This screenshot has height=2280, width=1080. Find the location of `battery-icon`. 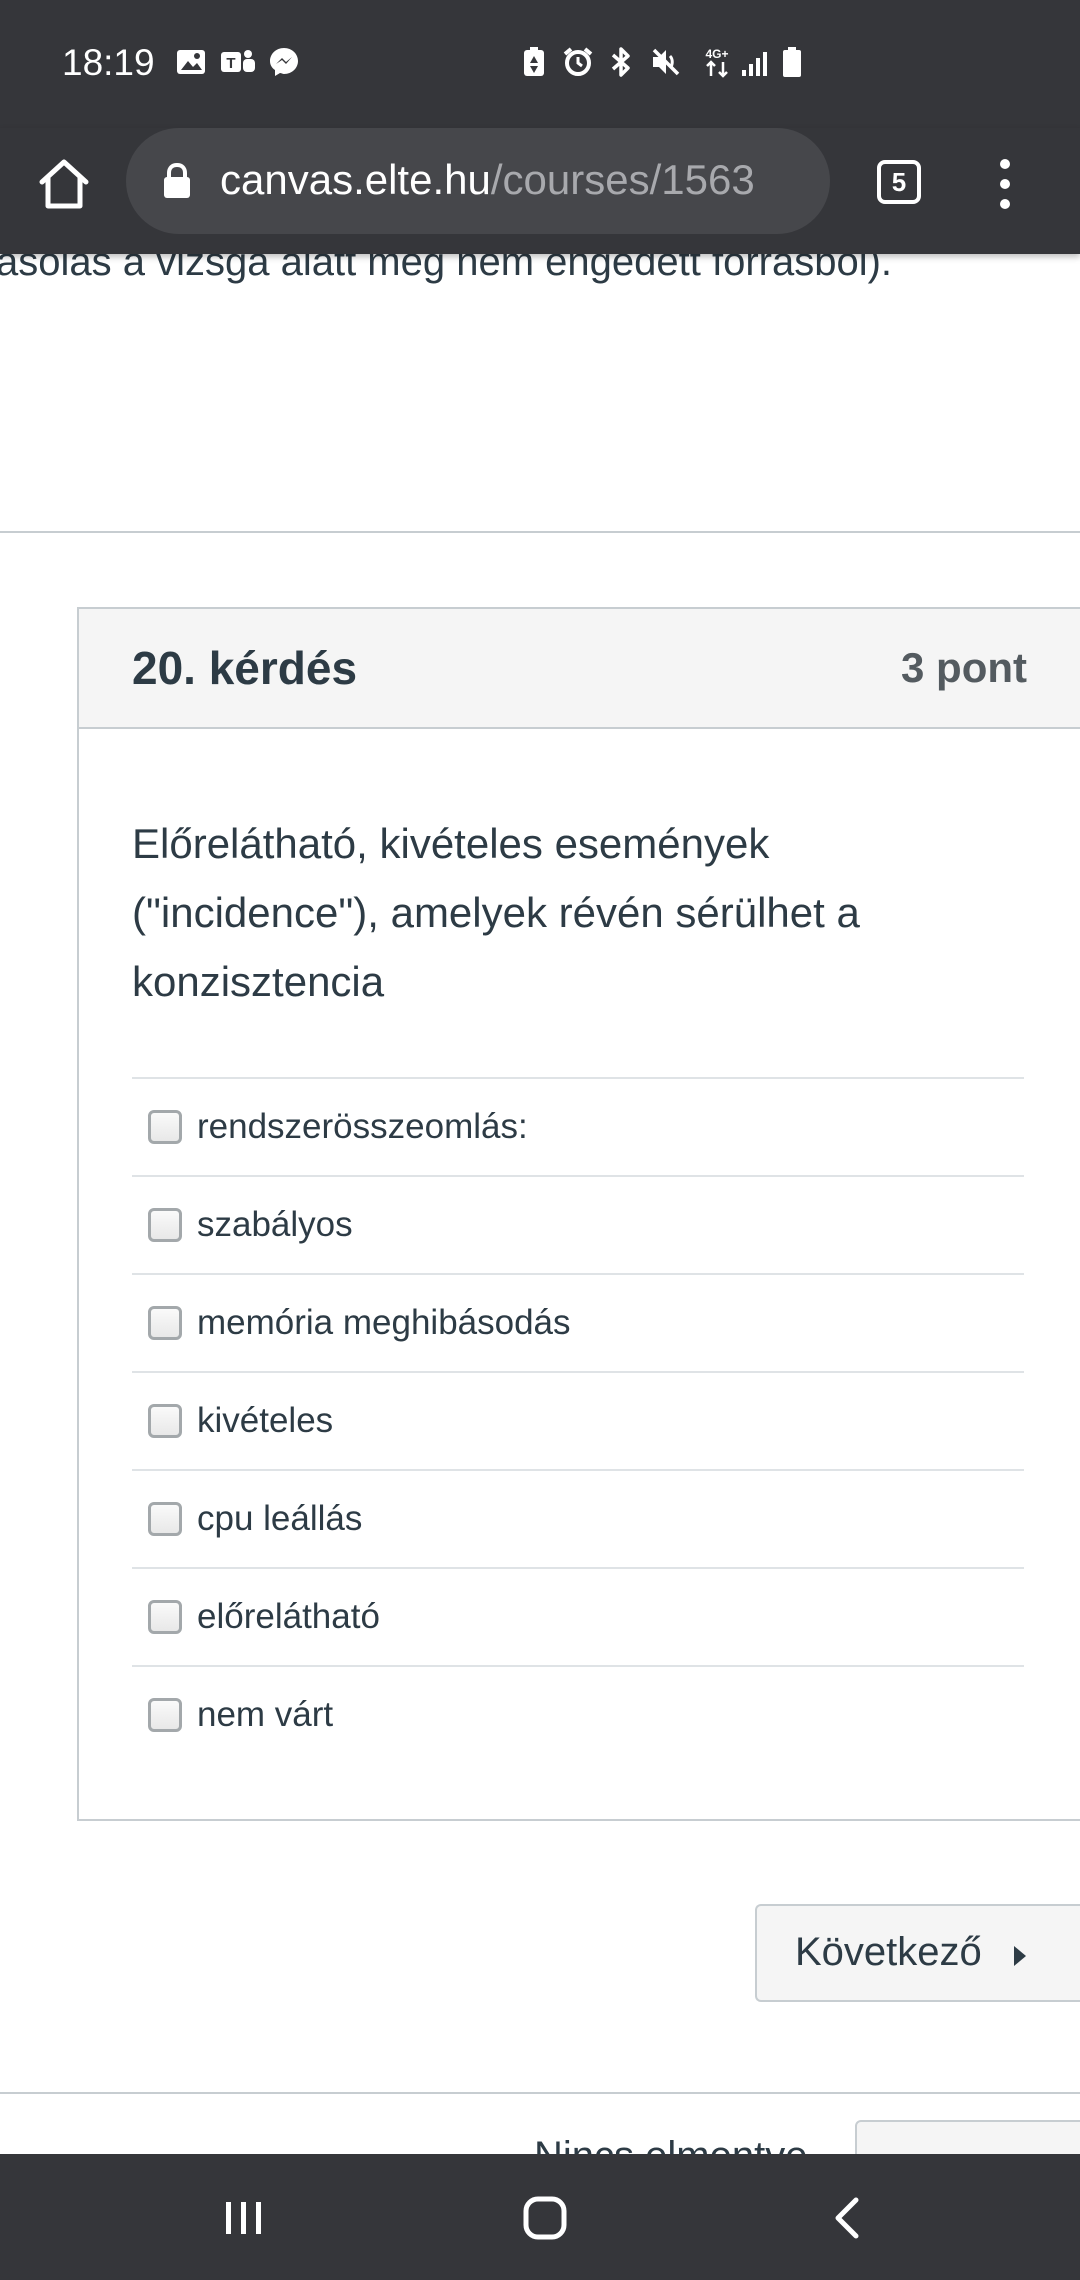

battery-icon is located at coordinates (792, 62).